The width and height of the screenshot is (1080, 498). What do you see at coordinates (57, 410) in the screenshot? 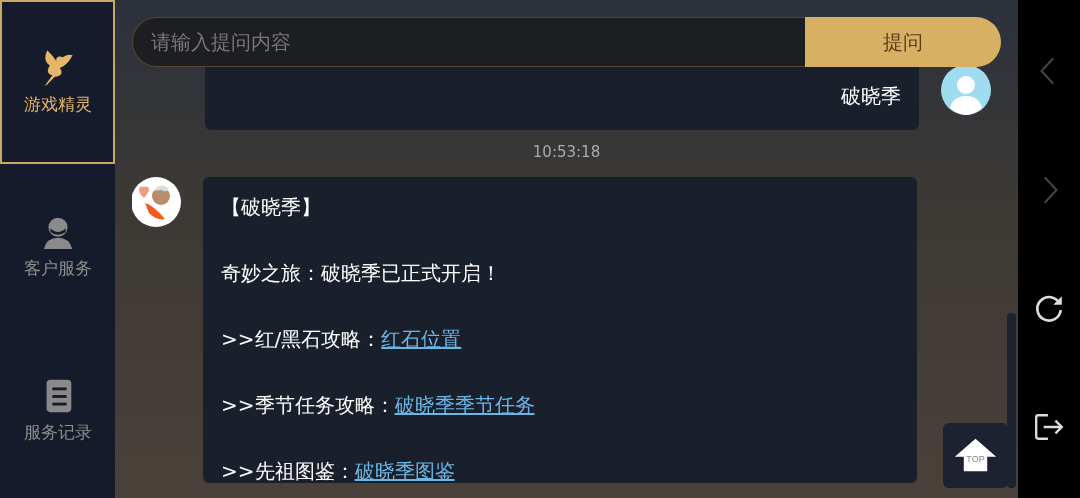
I see `sidebar-tab: 服务记录` at bounding box center [57, 410].